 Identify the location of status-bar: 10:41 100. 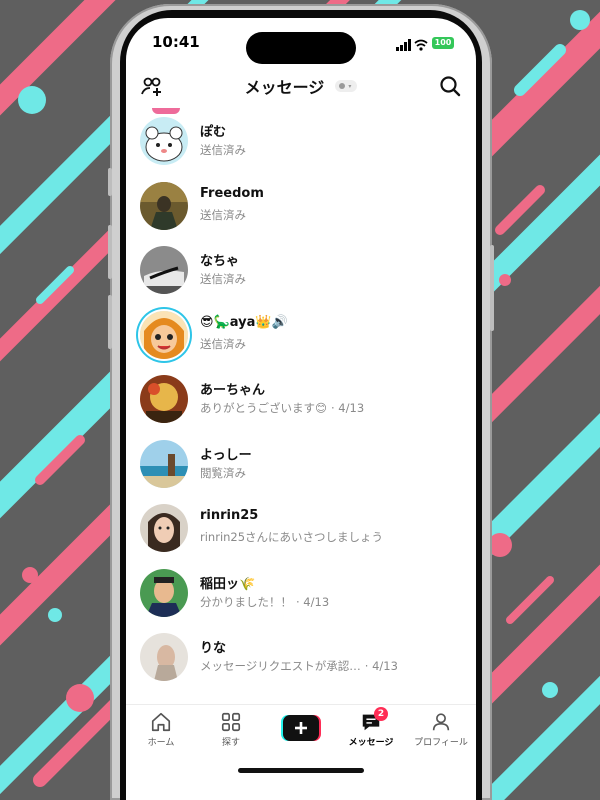
(301, 41).